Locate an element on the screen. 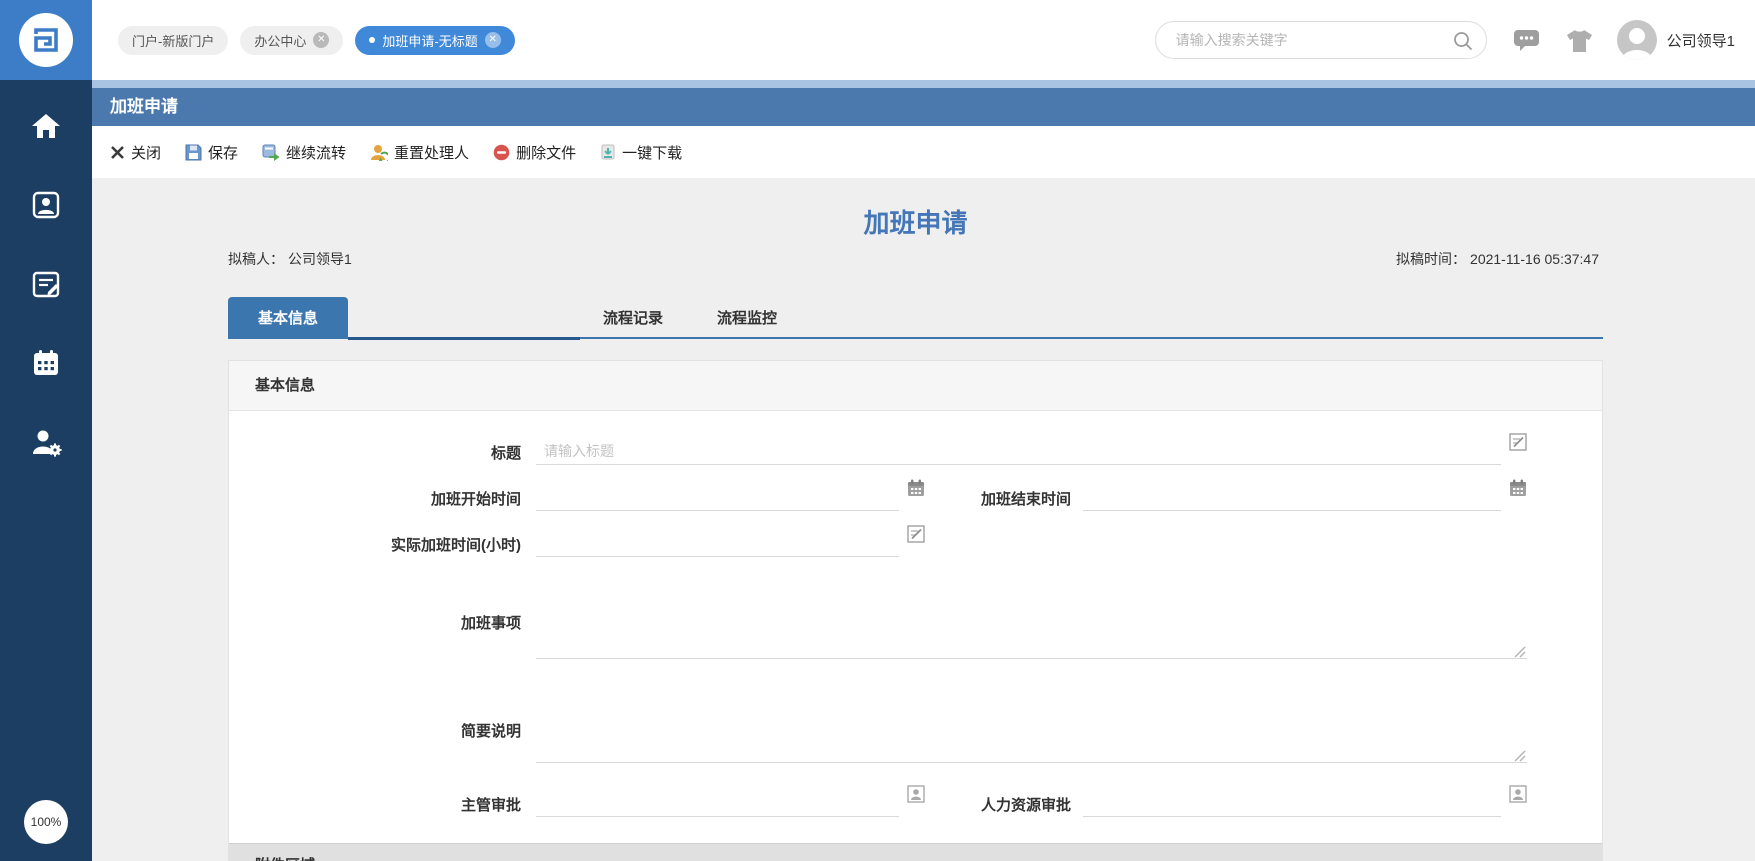 Image resolution: width=1755 pixels, height=861 pixels. overtime-matter-label: 加班事项 is located at coordinates (490, 623).